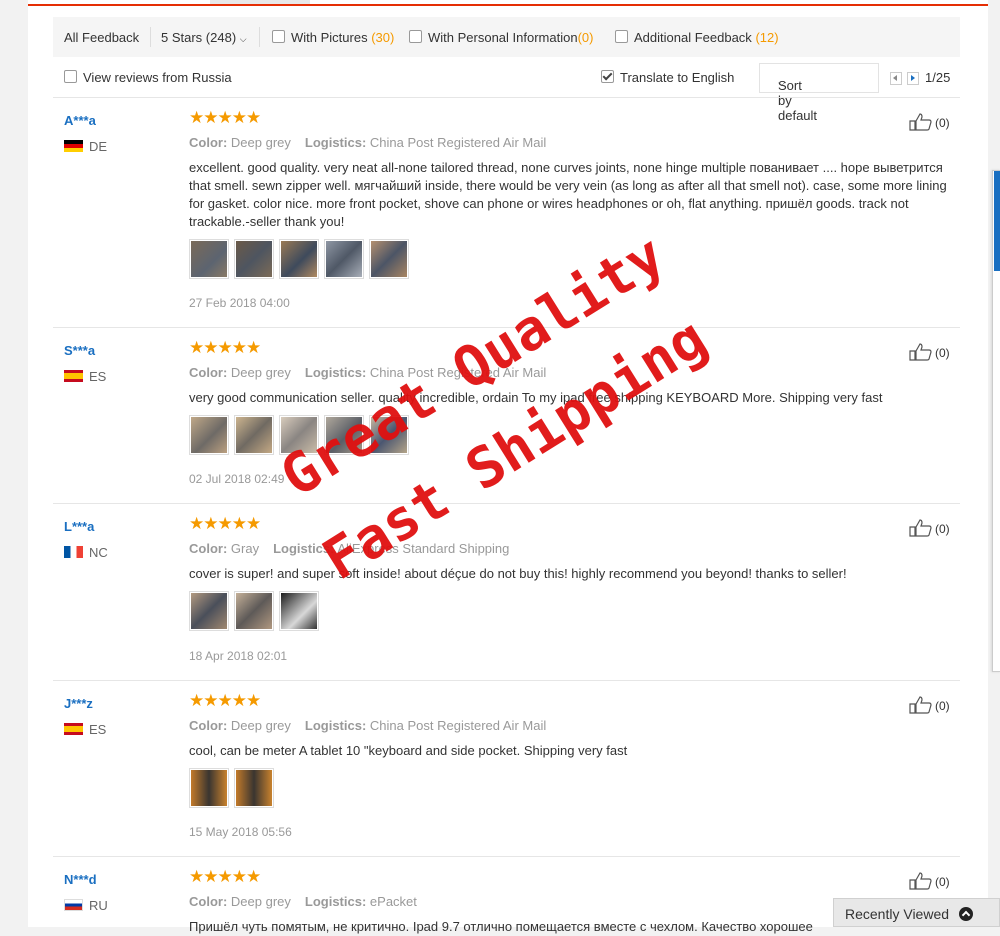  Describe the element at coordinates (897, 914) in the screenshot. I see `recently-viewed-label: Recently Viewed` at that location.